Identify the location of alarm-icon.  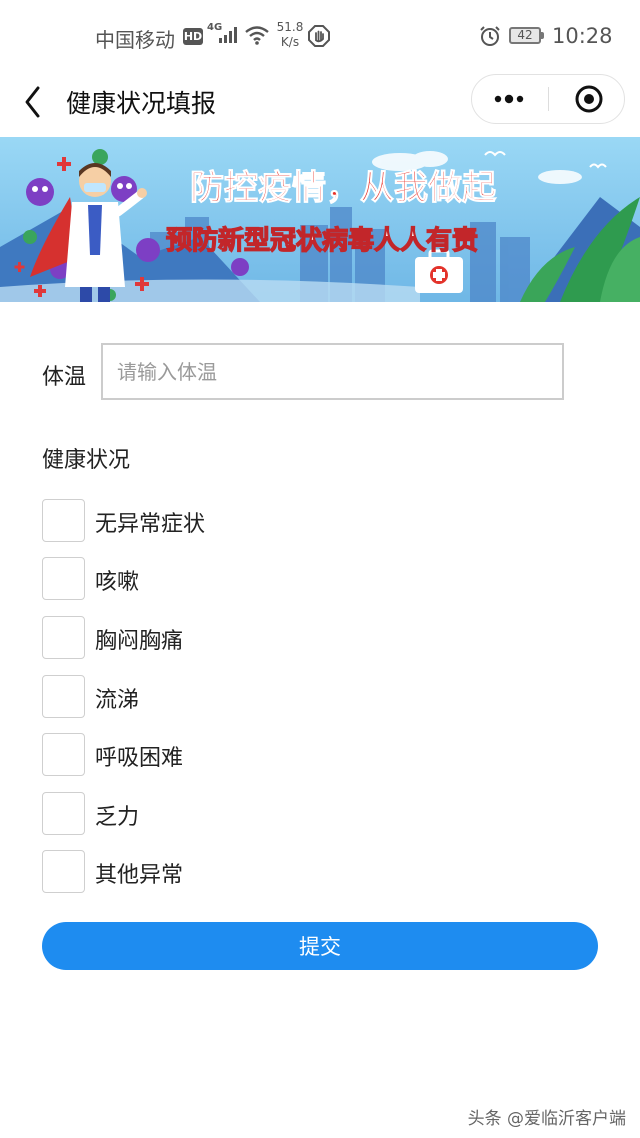
(490, 38).